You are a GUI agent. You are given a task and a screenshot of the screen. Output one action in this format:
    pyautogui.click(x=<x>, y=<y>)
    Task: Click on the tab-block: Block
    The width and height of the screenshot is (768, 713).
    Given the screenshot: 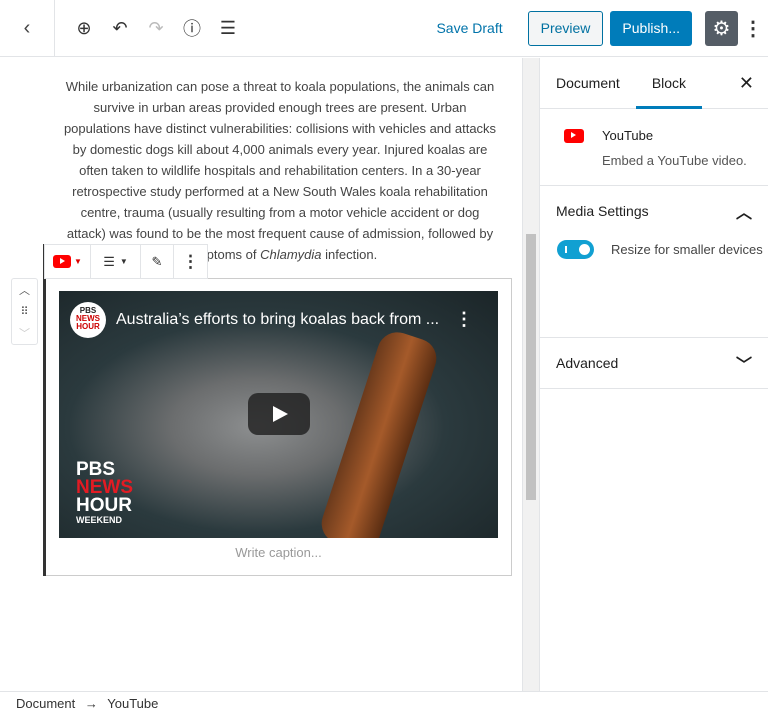 What is the action you would take?
    pyautogui.click(x=669, y=83)
    